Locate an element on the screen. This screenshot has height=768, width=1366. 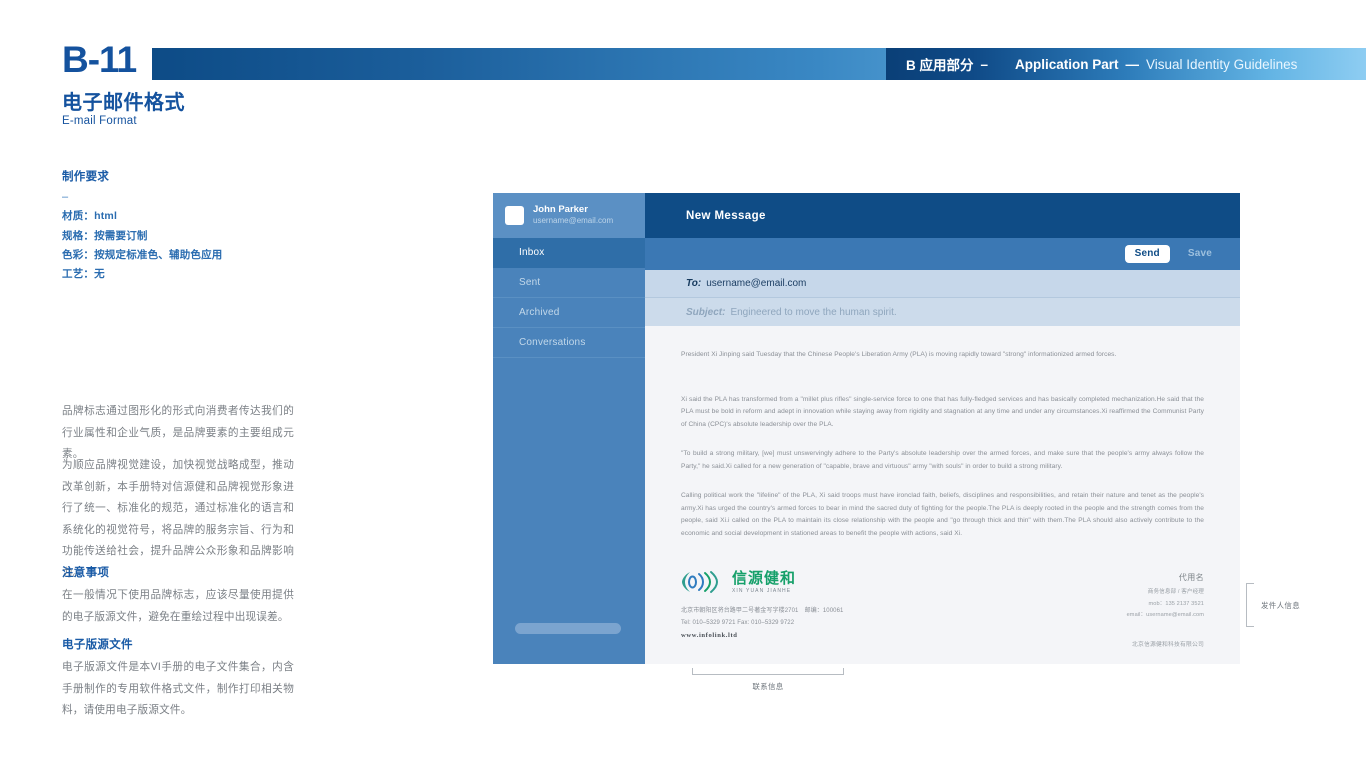
subject-field-label: Subject: is located at coordinates (706, 312).